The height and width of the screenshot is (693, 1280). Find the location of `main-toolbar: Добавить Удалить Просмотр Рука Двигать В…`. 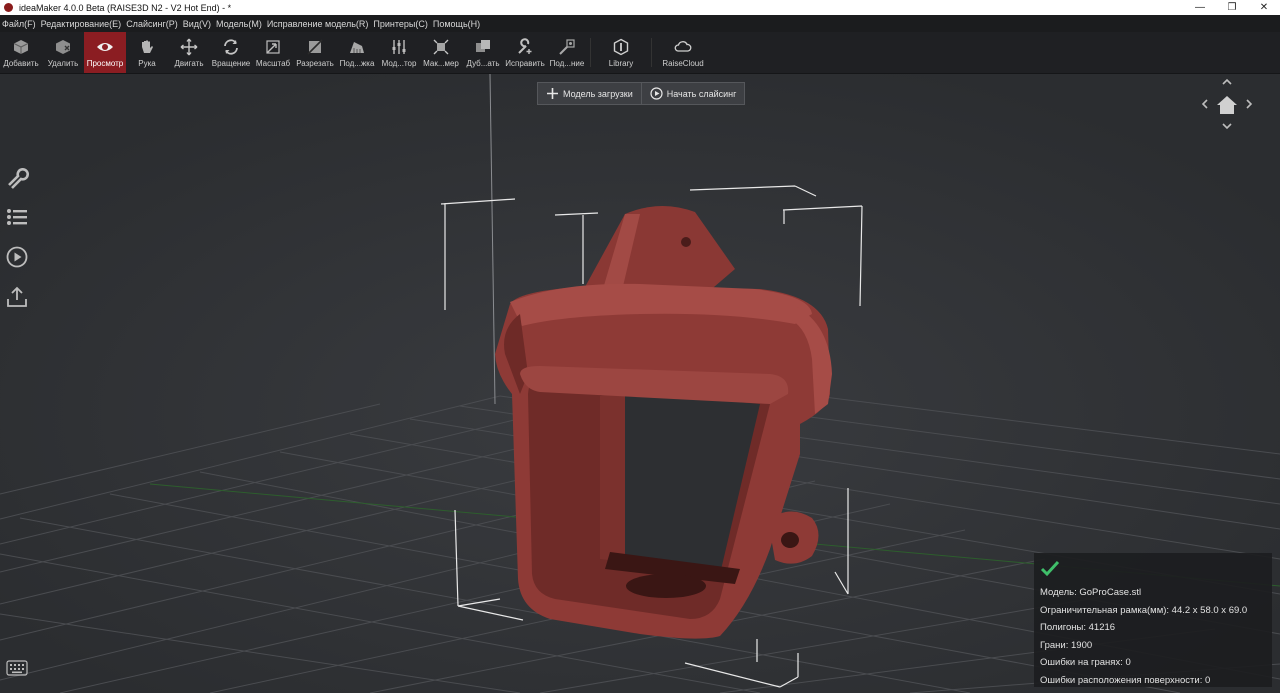

main-toolbar: Добавить Удалить Просмотр Рука Двигать В… is located at coordinates (640, 53).